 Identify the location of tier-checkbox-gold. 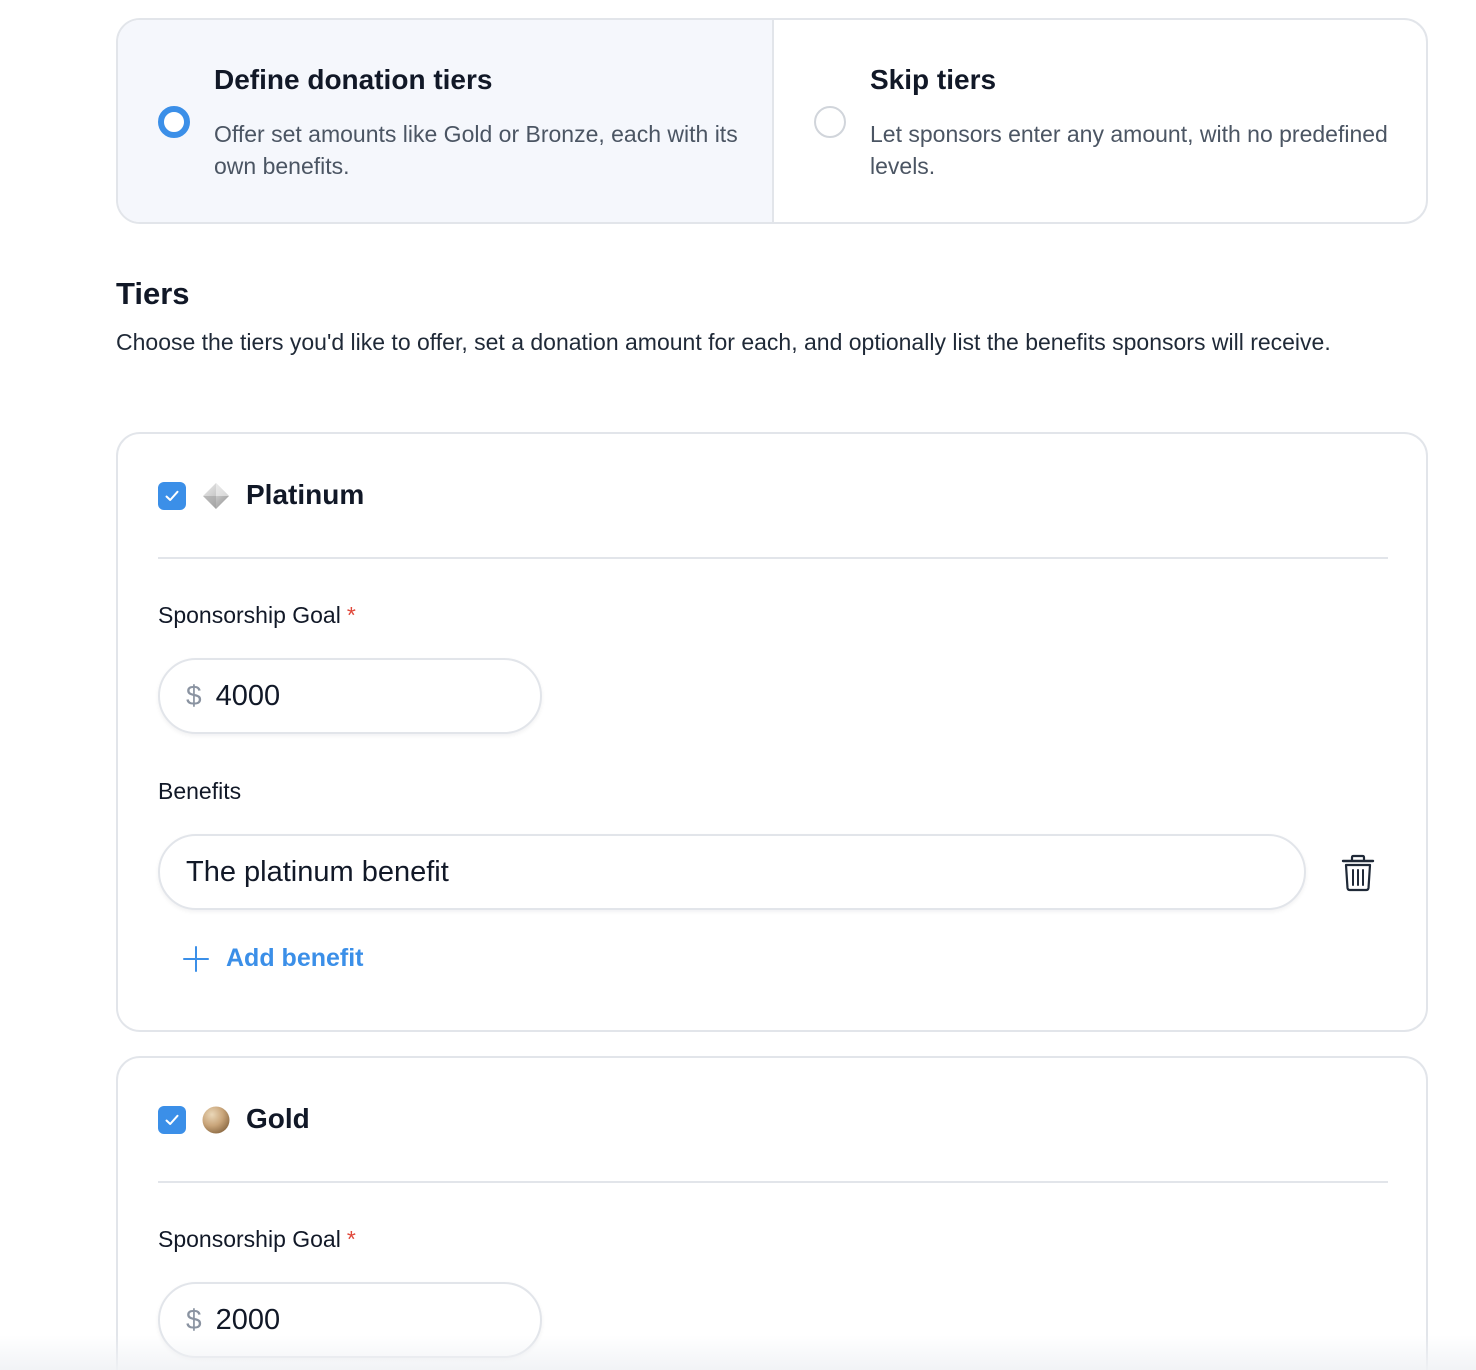
(172, 1120).